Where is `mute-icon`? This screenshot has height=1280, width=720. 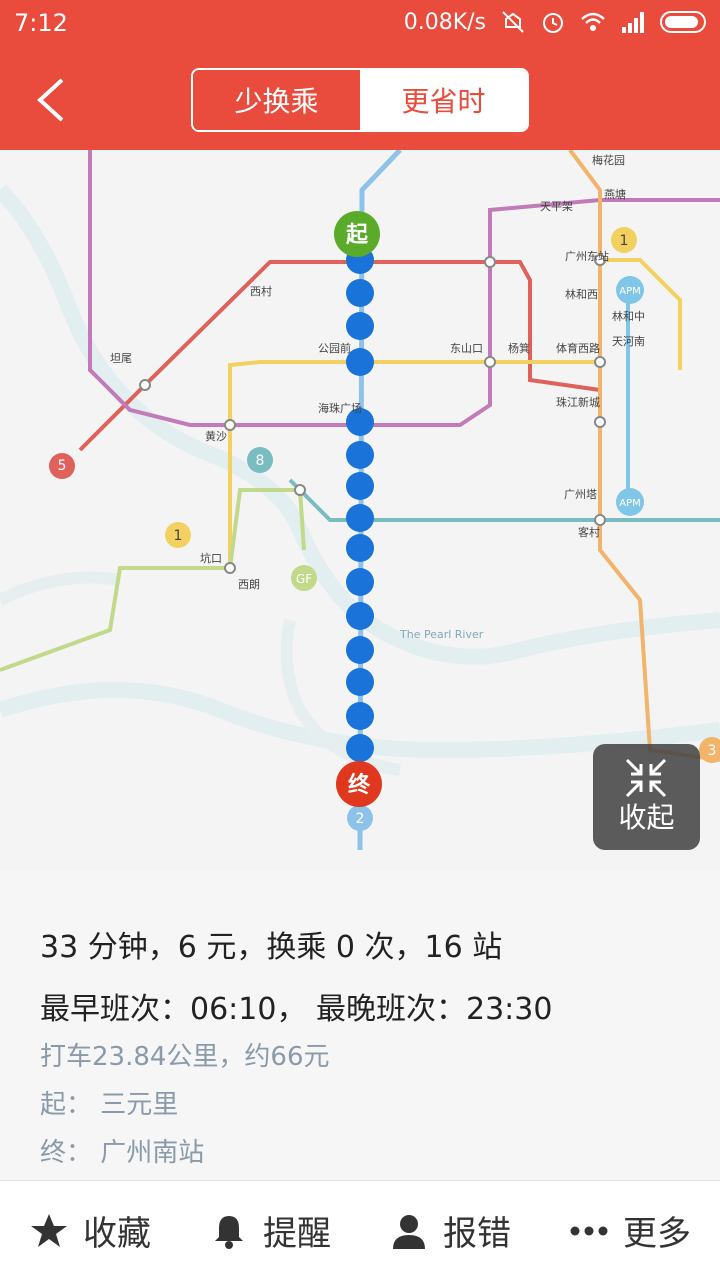
mute-icon is located at coordinates (513, 22).